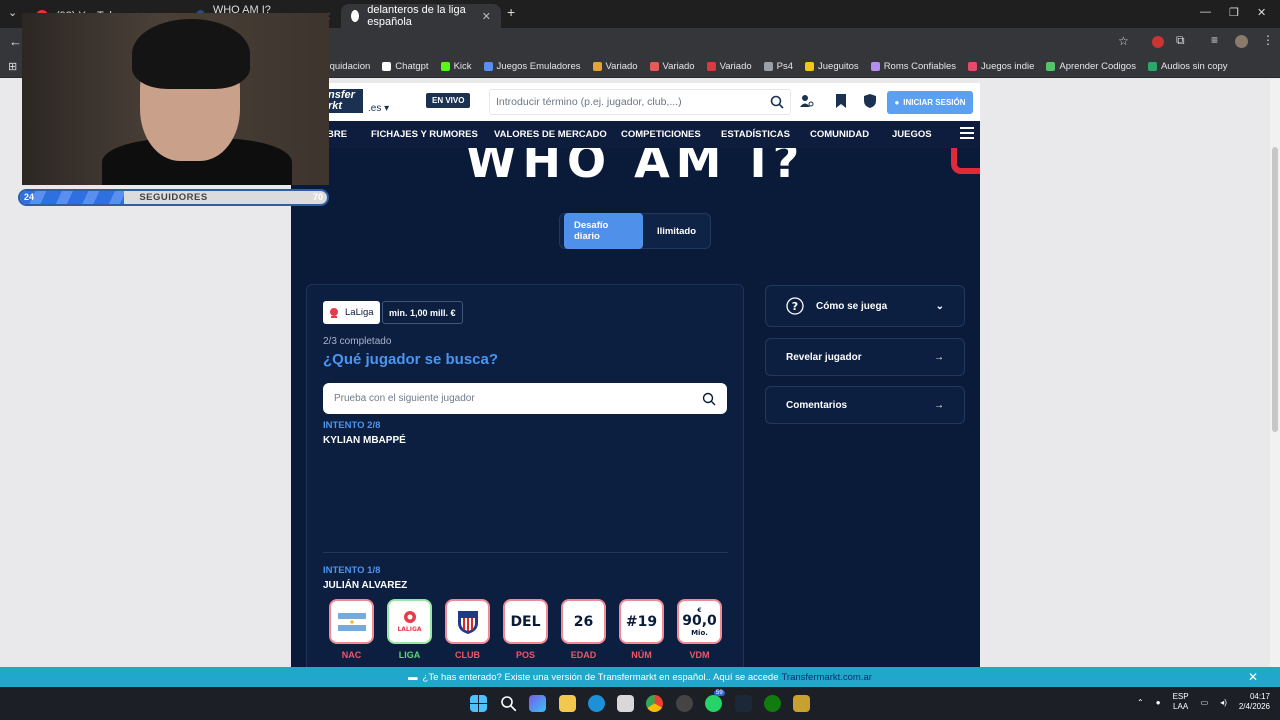 The height and width of the screenshot is (720, 1280). What do you see at coordinates (1234, 12) in the screenshot?
I see `restore-icon: ❐` at bounding box center [1234, 12].